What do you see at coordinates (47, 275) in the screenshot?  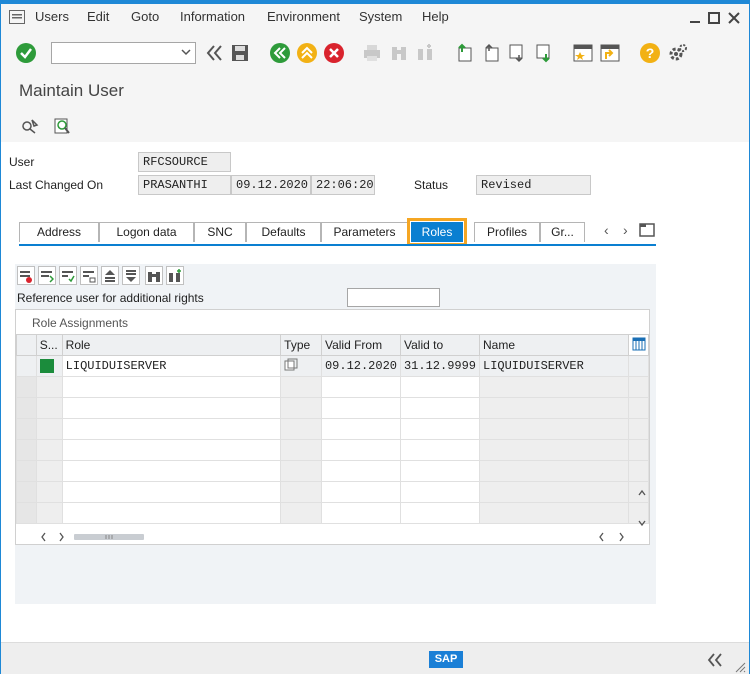 I see `select-block-icon` at bounding box center [47, 275].